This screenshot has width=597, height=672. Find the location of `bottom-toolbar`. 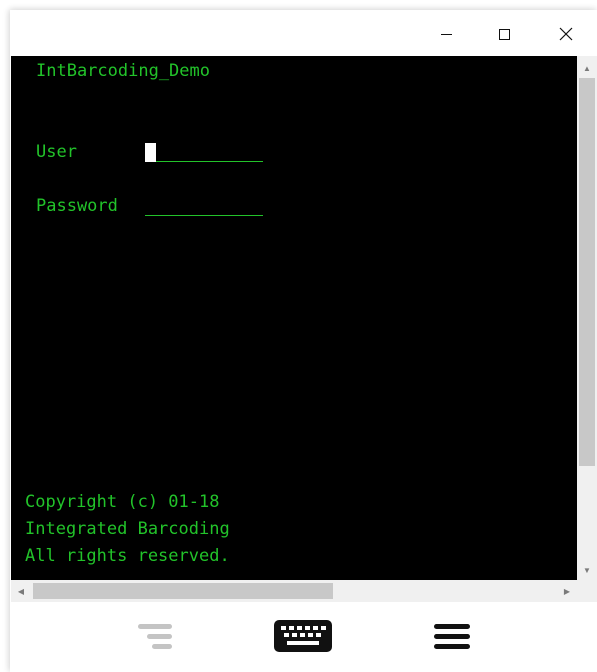

bottom-toolbar is located at coordinates (303, 637).